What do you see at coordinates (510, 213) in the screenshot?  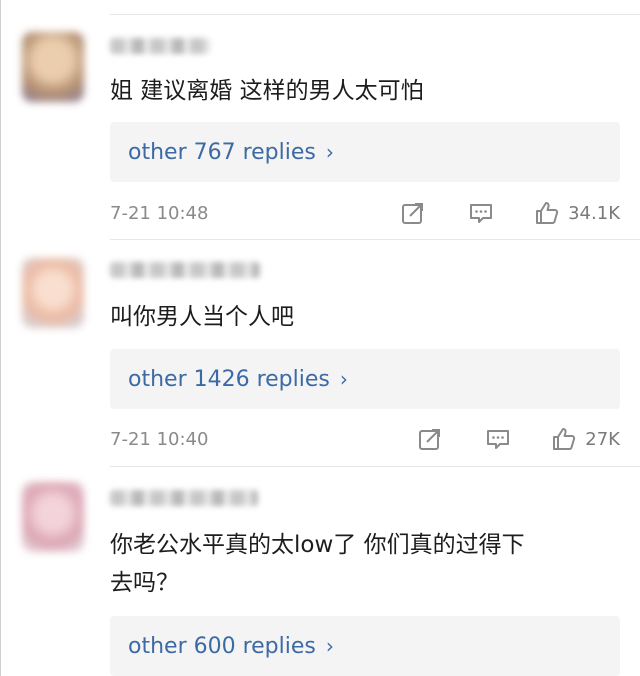 I see `comment-actions: 34.1K` at bounding box center [510, 213].